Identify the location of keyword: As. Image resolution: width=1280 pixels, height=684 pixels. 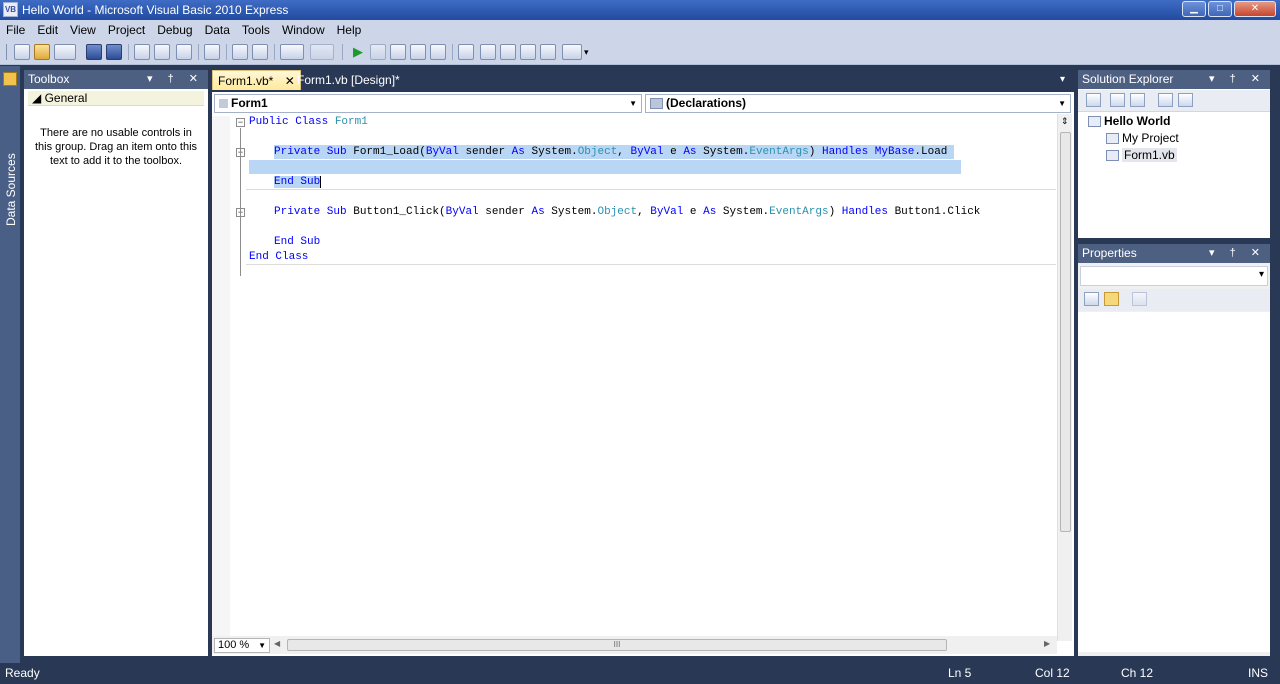
(538, 212).